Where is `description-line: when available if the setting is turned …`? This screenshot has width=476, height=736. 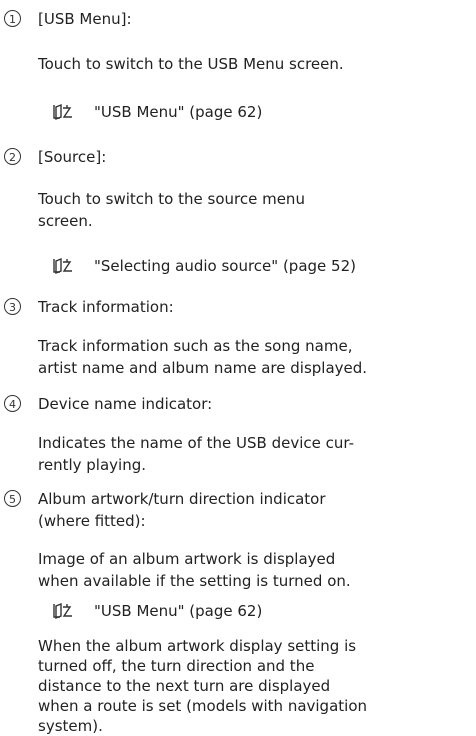
description-line: when available if the setting is turned … is located at coordinates (194, 581).